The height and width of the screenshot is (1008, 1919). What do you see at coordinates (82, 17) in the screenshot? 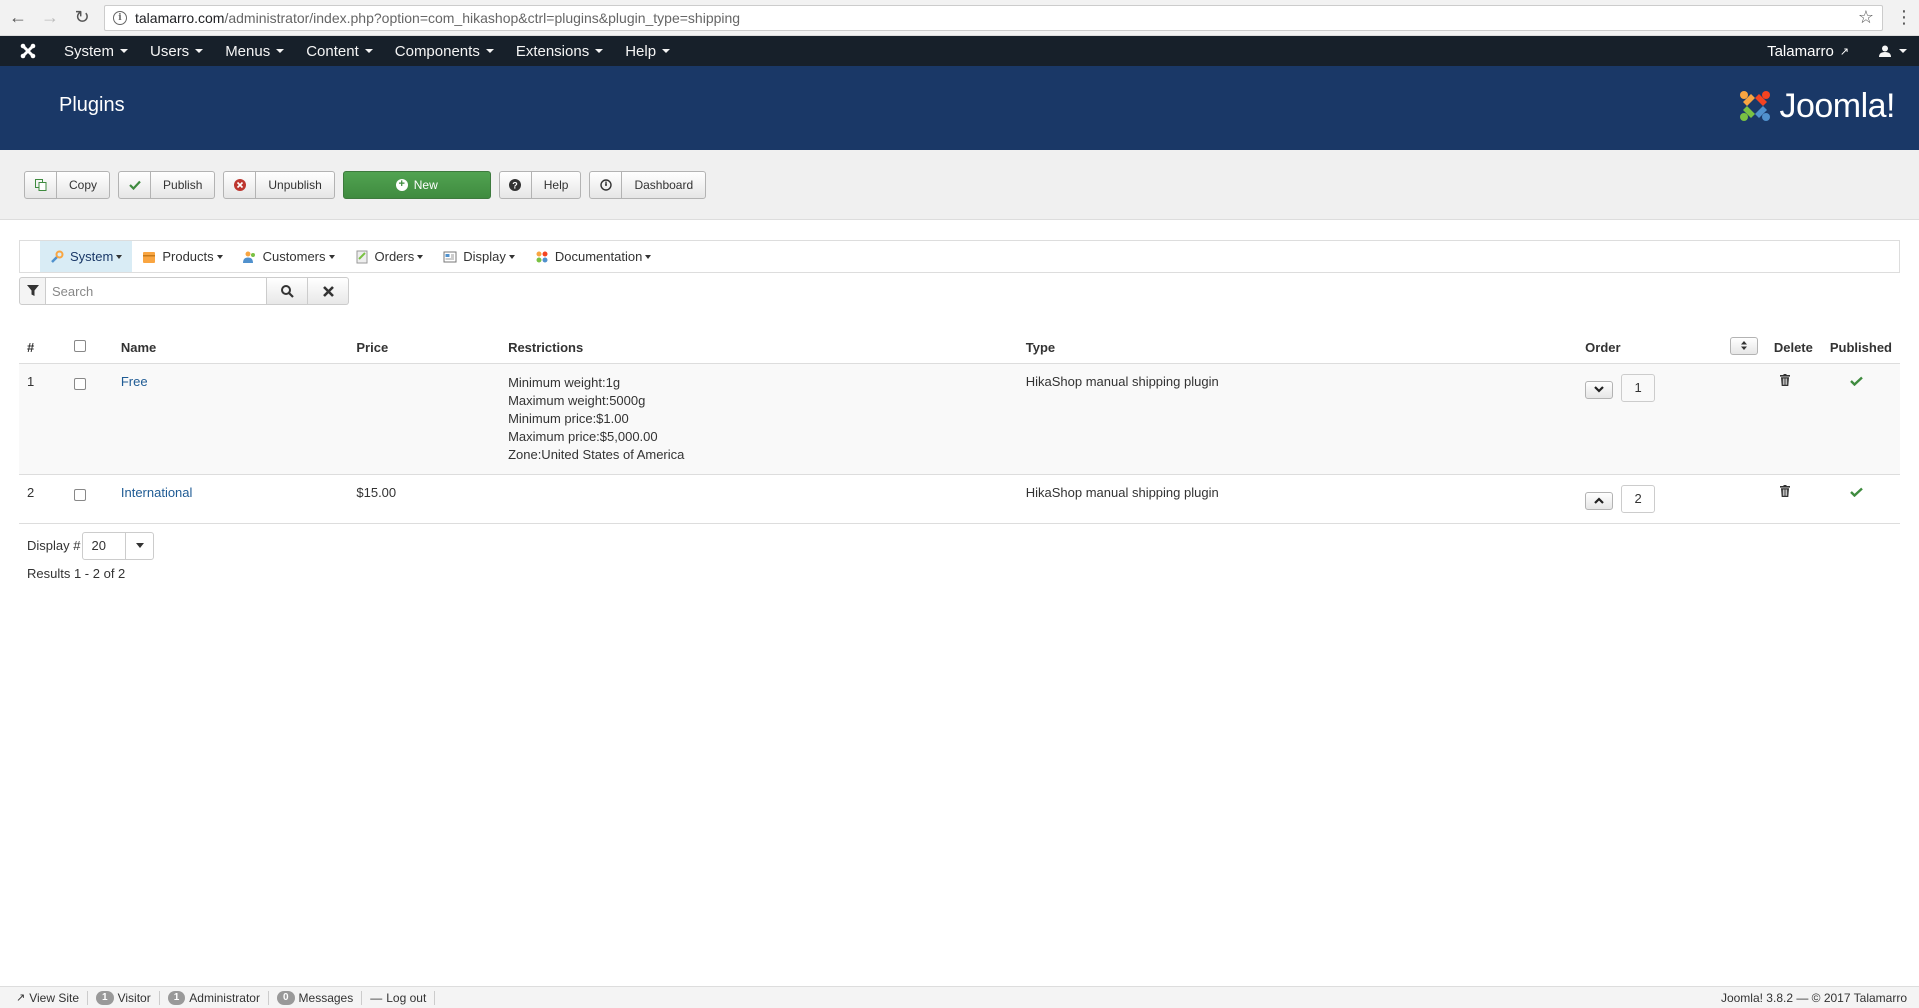
I see `reload-icon: ↻` at bounding box center [82, 17].